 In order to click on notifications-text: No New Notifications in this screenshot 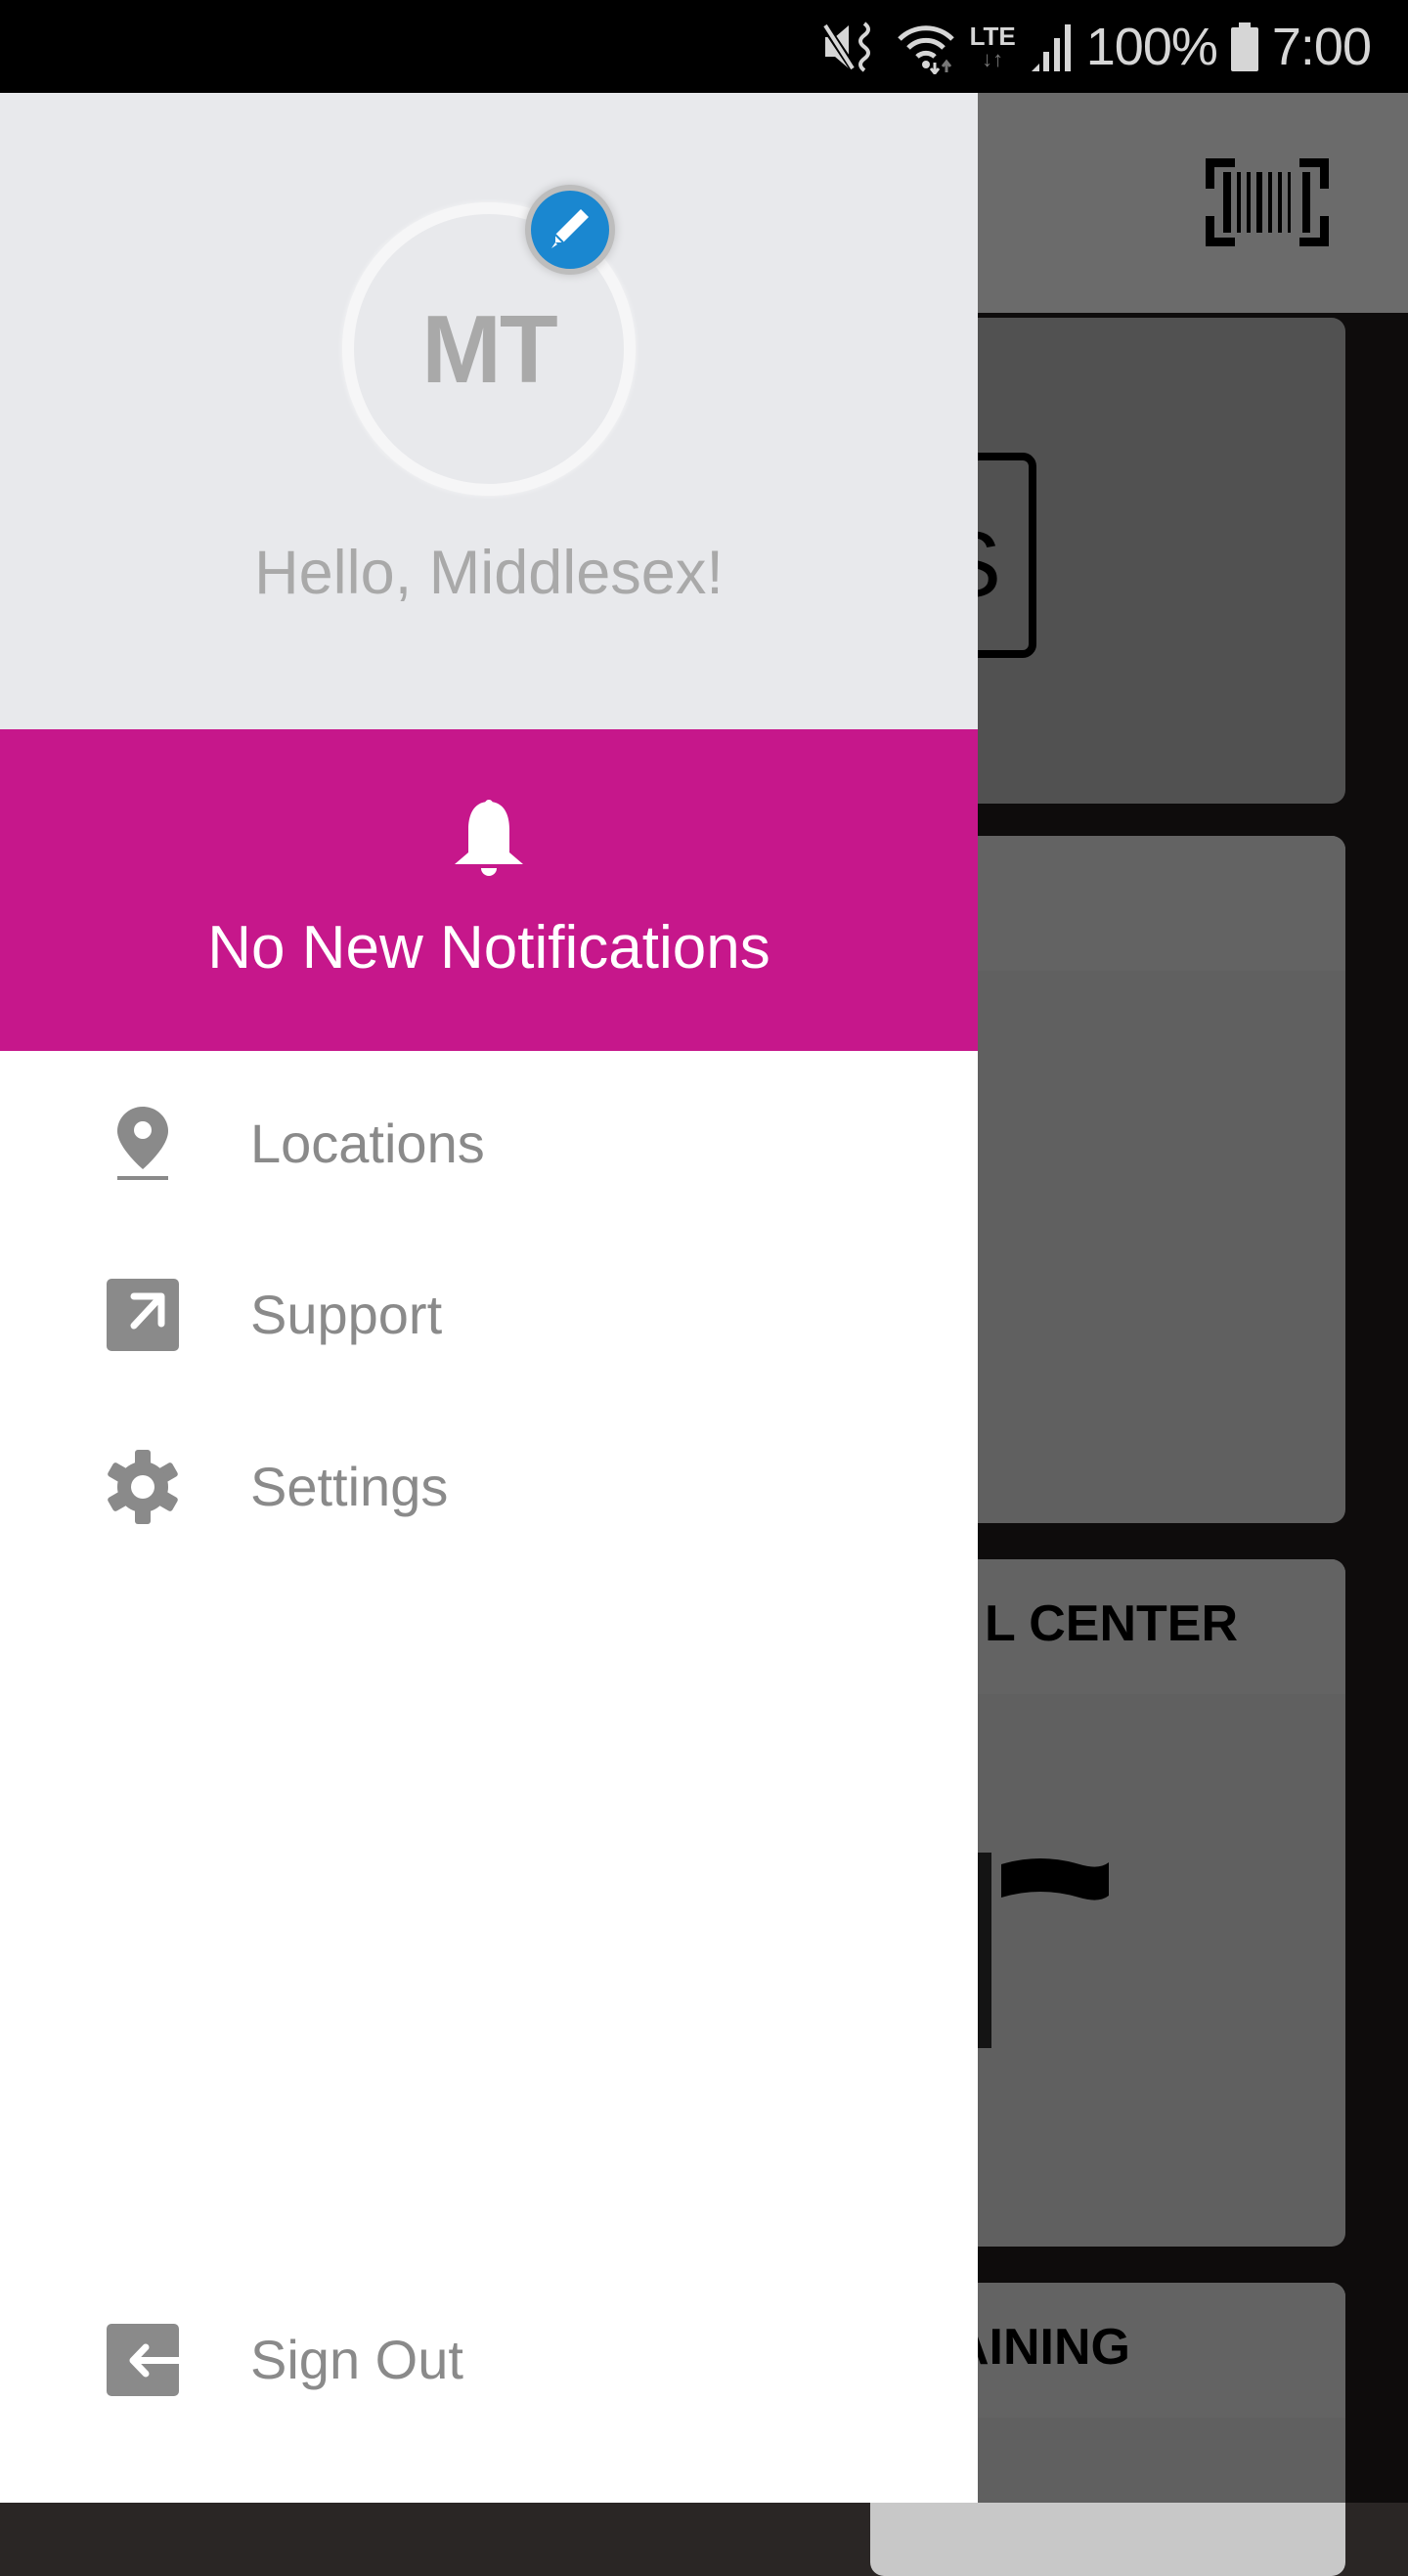, I will do `click(488, 948)`.